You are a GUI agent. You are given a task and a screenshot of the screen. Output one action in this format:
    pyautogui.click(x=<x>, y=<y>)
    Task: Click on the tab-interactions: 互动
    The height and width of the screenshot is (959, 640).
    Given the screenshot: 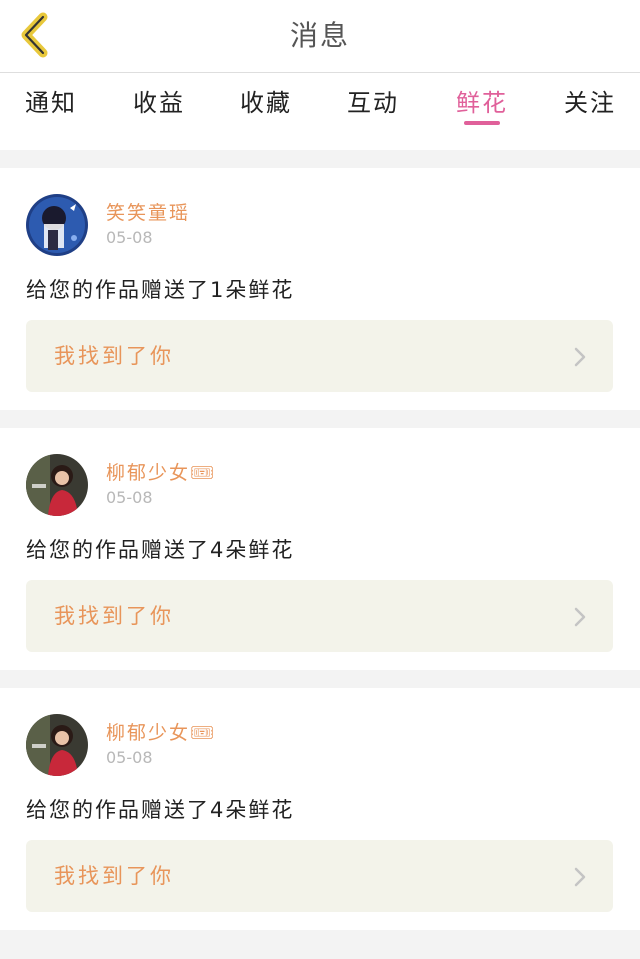 What is the action you would take?
    pyautogui.click(x=373, y=103)
    